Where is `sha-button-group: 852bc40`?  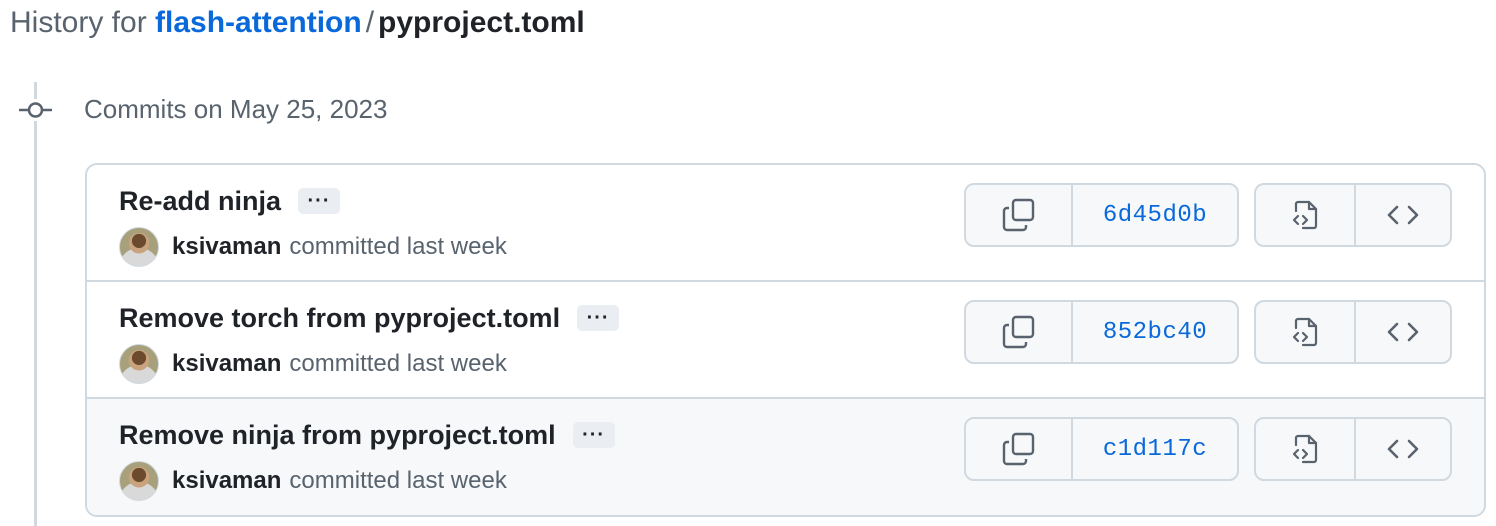
sha-button-group: 852bc40 is located at coordinates (1101, 332).